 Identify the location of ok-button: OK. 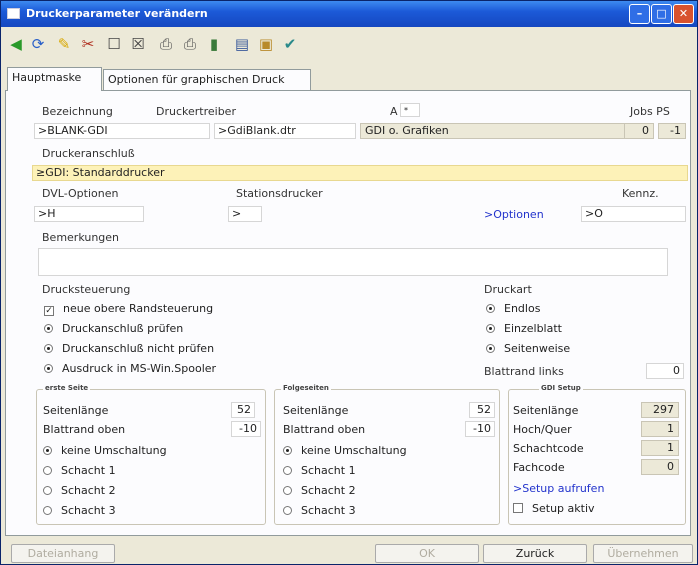
(427, 553).